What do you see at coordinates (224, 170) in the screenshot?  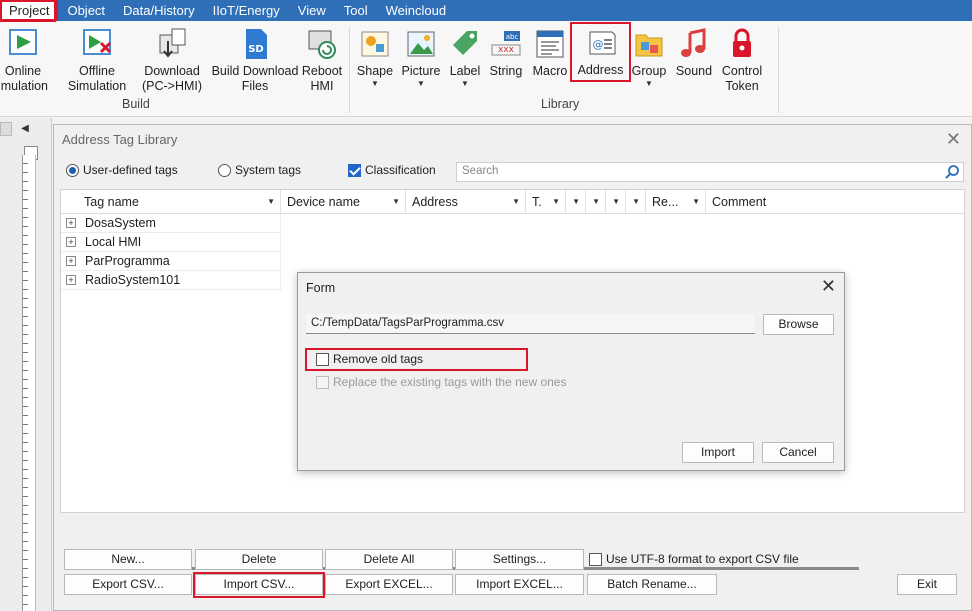 I see `radio-system-icon` at bounding box center [224, 170].